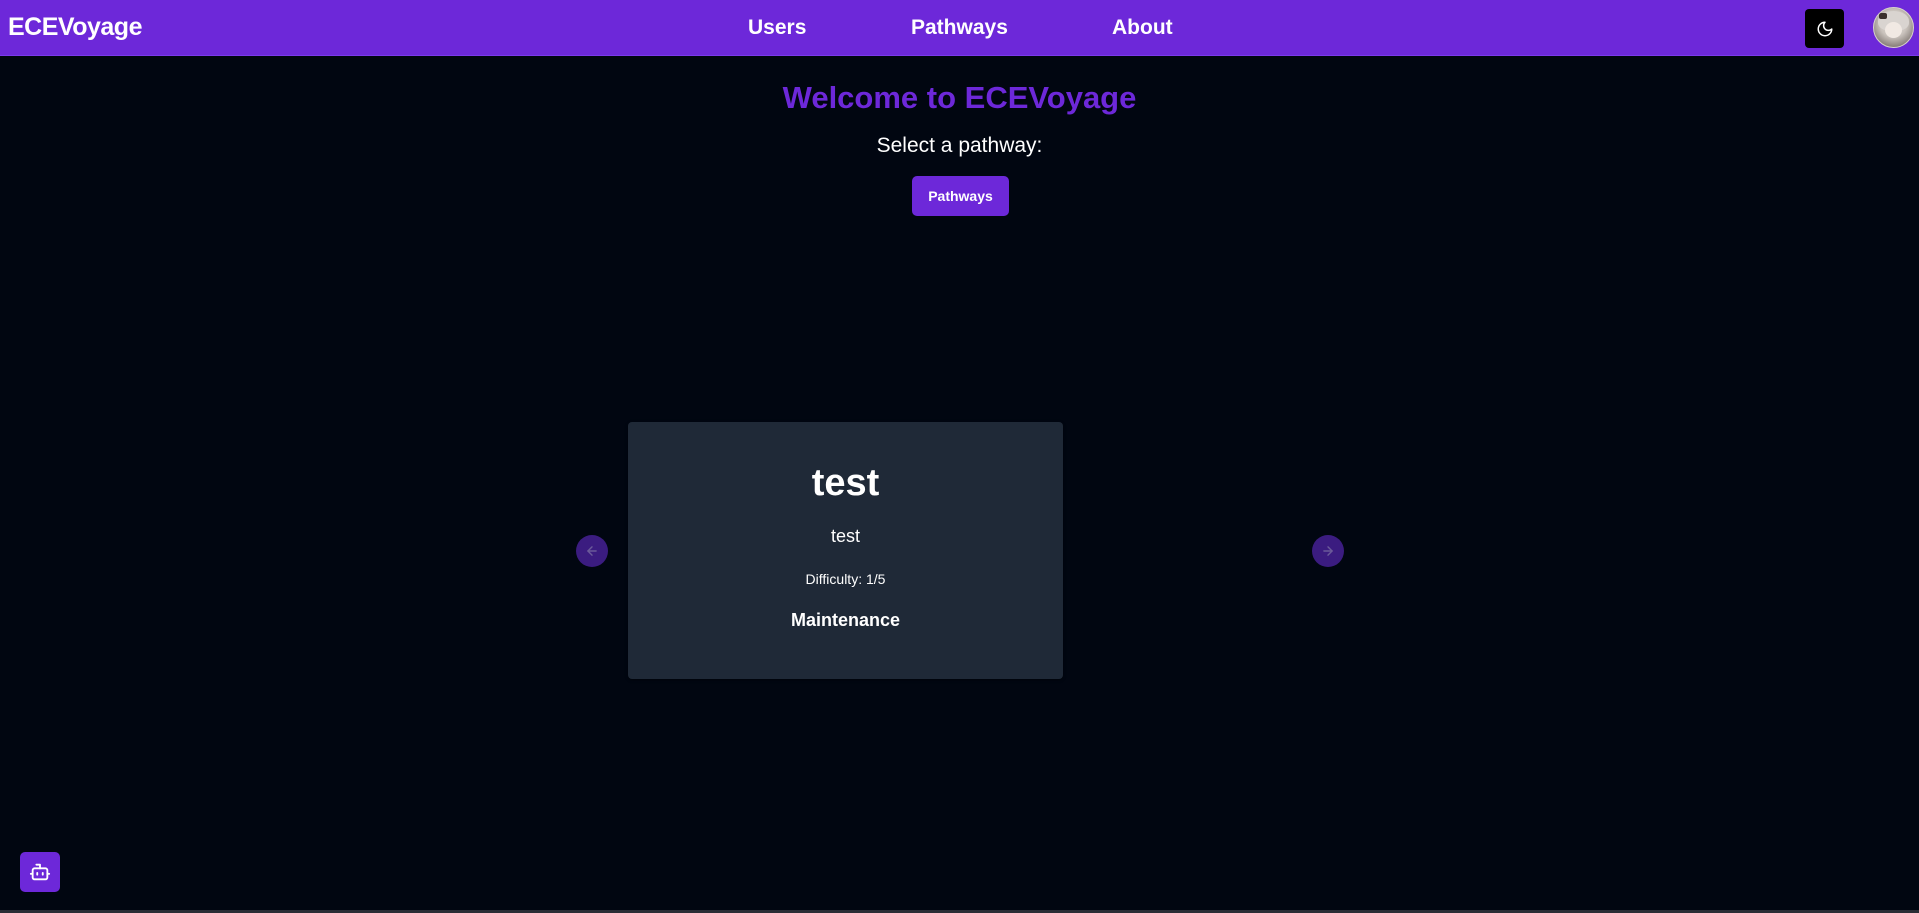 This screenshot has width=1919, height=913. I want to click on user-avatar, so click(1893, 27).